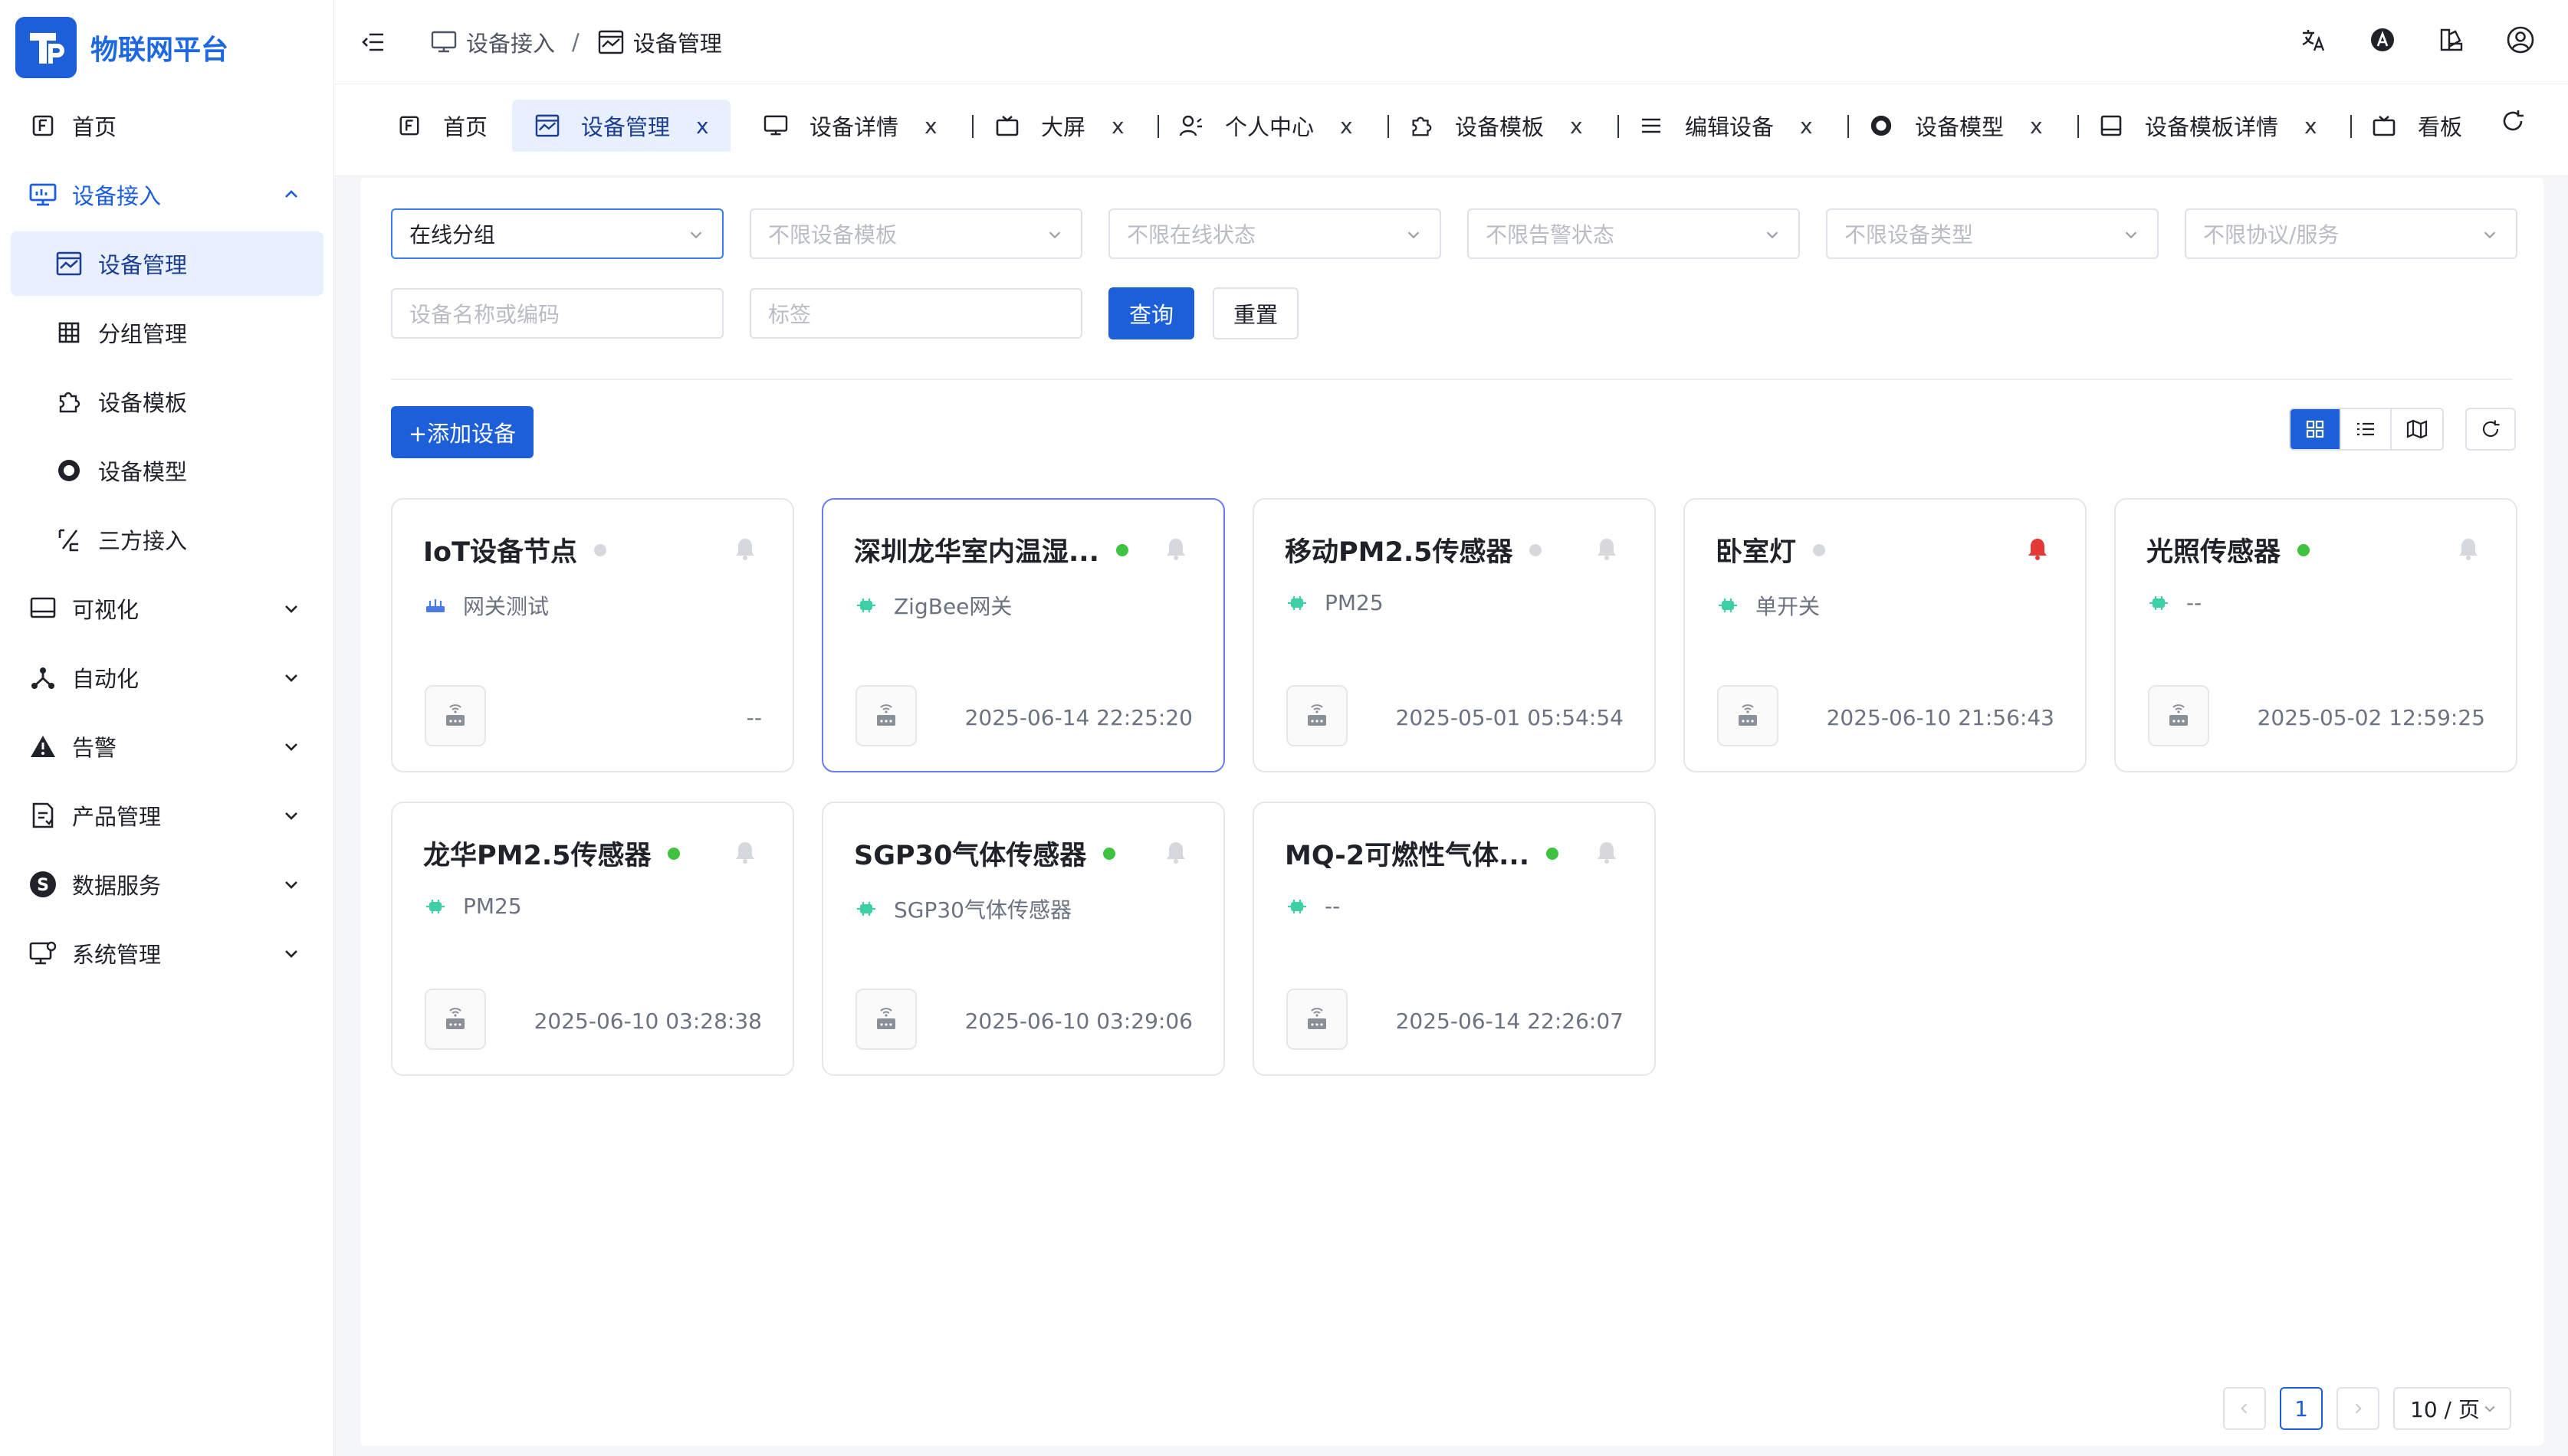 This screenshot has width=2568, height=1456. Describe the element at coordinates (592, 635) in the screenshot. I see `device-card: IoT设备节点 网关测试 --` at that location.